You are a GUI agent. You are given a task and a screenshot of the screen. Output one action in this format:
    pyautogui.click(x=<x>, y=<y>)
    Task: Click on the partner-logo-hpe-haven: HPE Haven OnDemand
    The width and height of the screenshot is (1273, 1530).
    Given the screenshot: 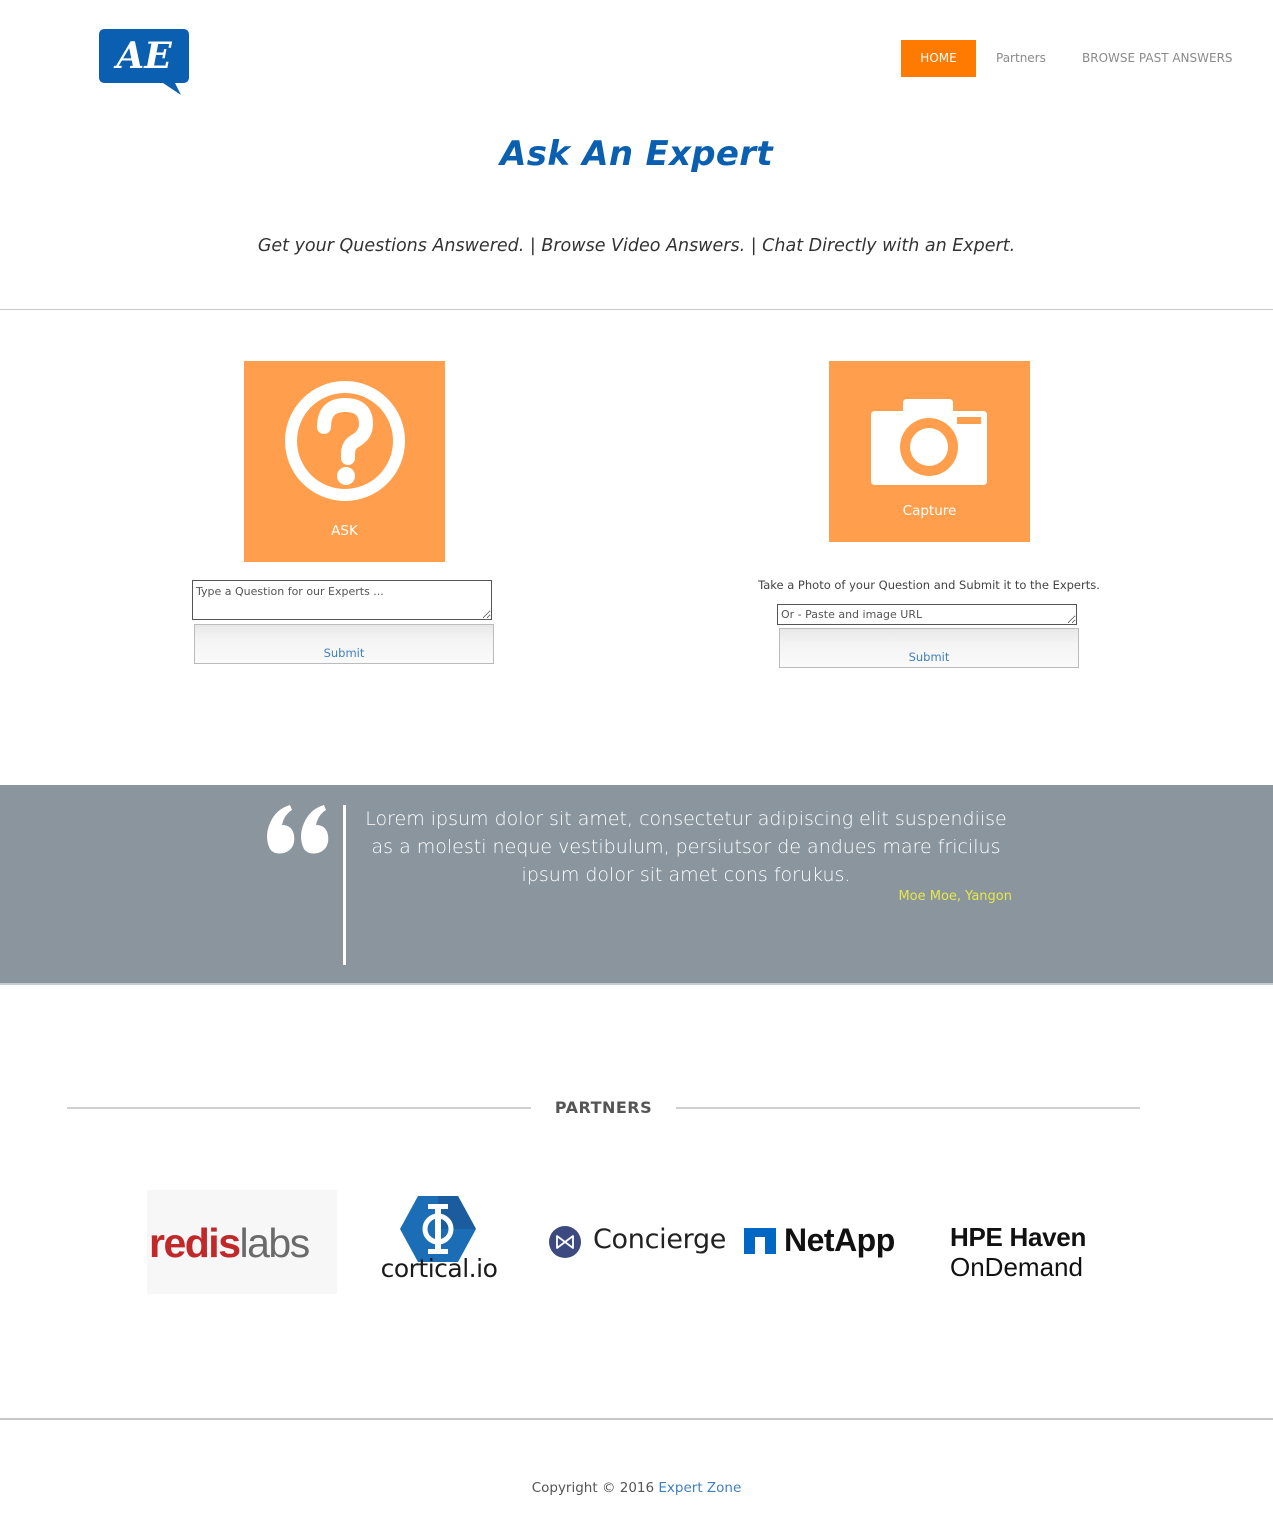 What is the action you would take?
    pyautogui.click(x=1030, y=1252)
    